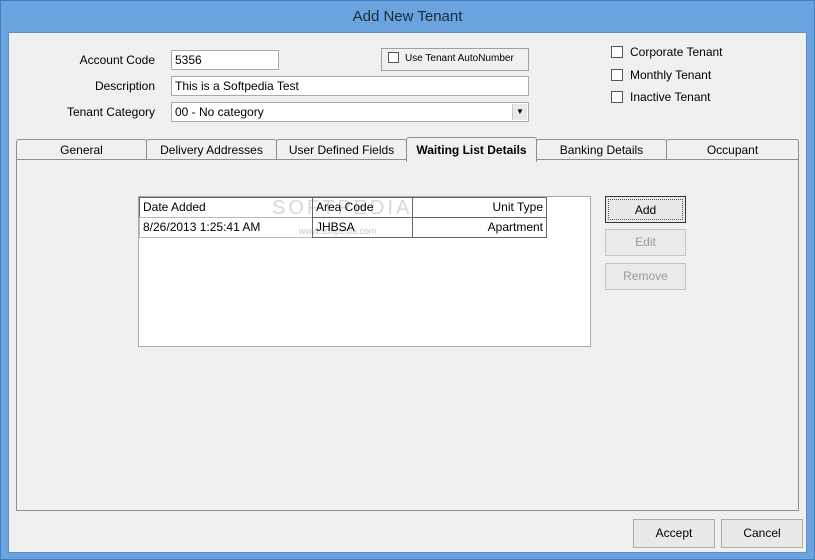 The image size is (815, 560). I want to click on account-code-input: 5356, so click(225, 60).